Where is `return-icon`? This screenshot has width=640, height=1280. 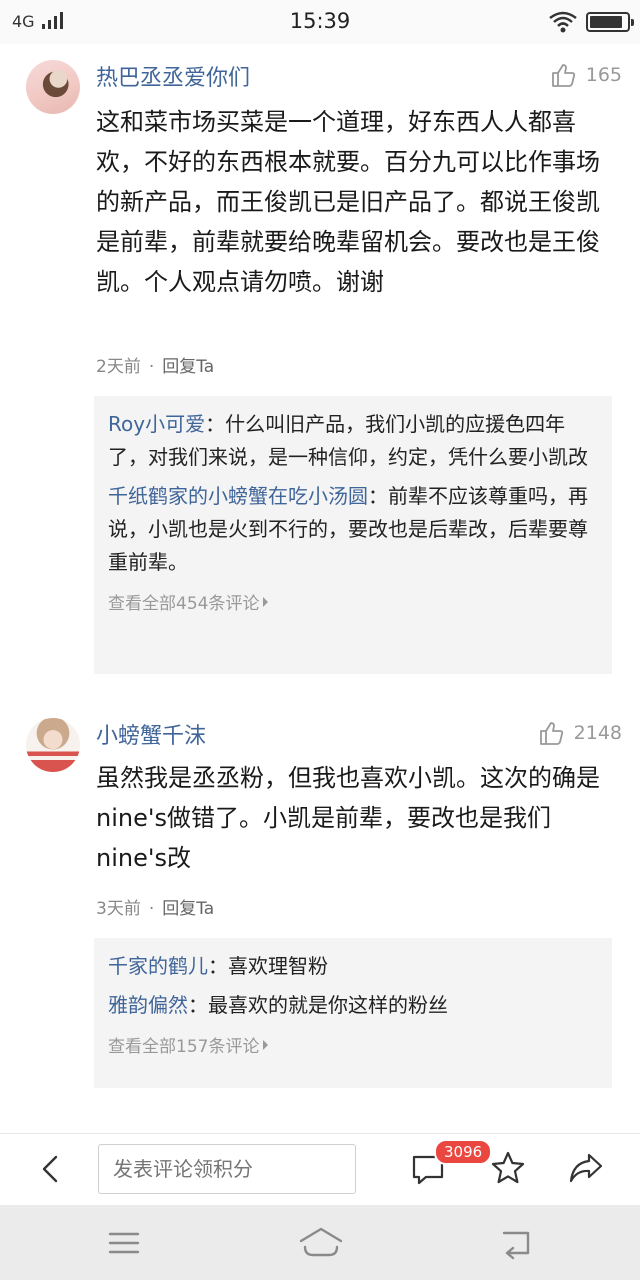 return-icon is located at coordinates (516, 1243).